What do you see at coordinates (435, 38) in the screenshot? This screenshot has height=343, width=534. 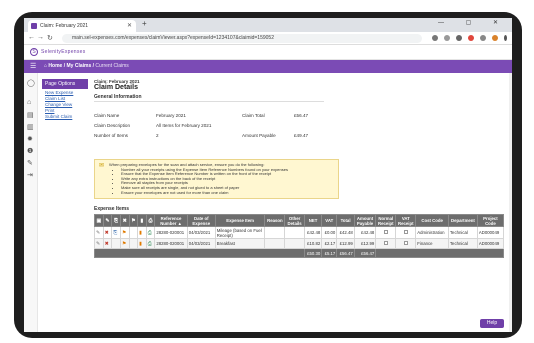 I see `search-icon` at bounding box center [435, 38].